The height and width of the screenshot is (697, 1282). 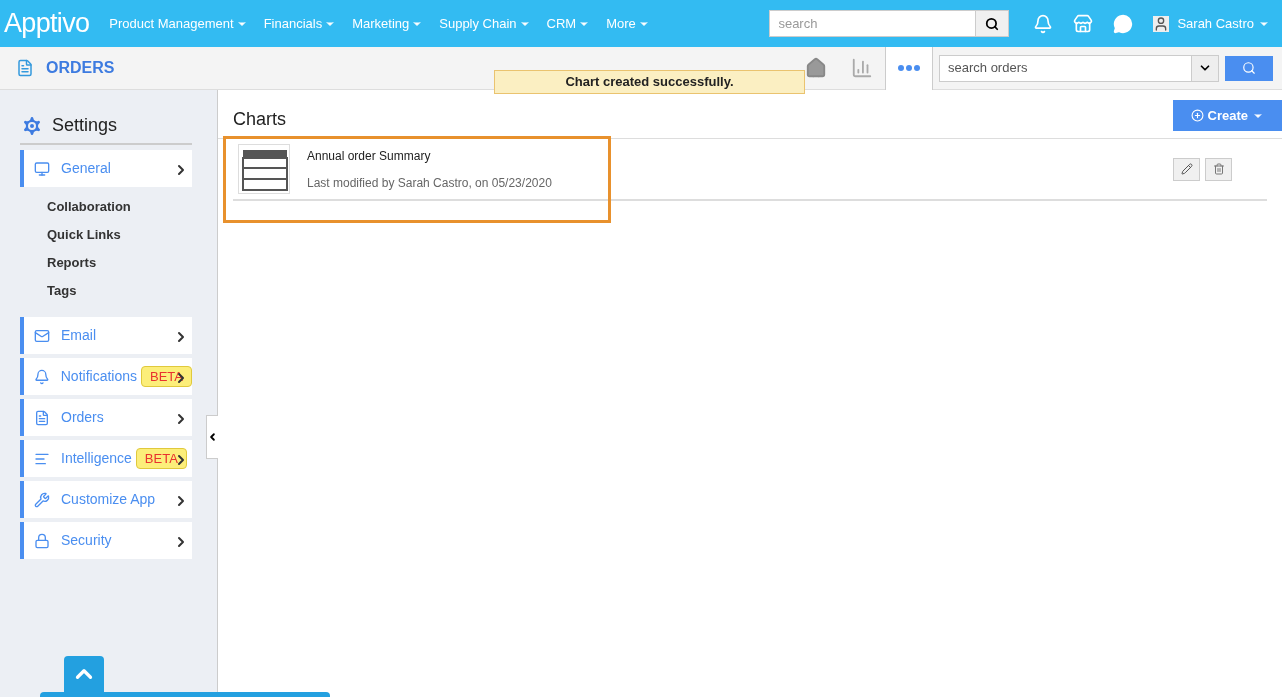 I want to click on chevron-icon, so click(x=212, y=437).